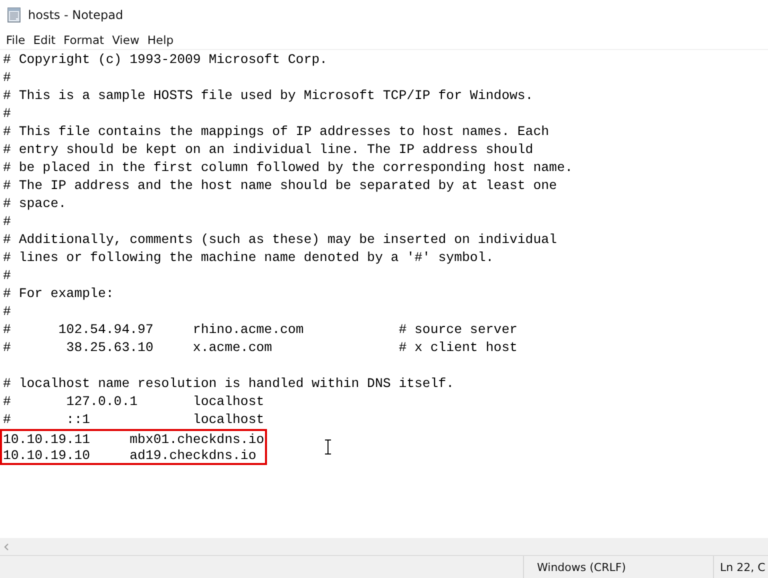 The width and height of the screenshot is (768, 578). I want to click on menu-item: View, so click(126, 39).